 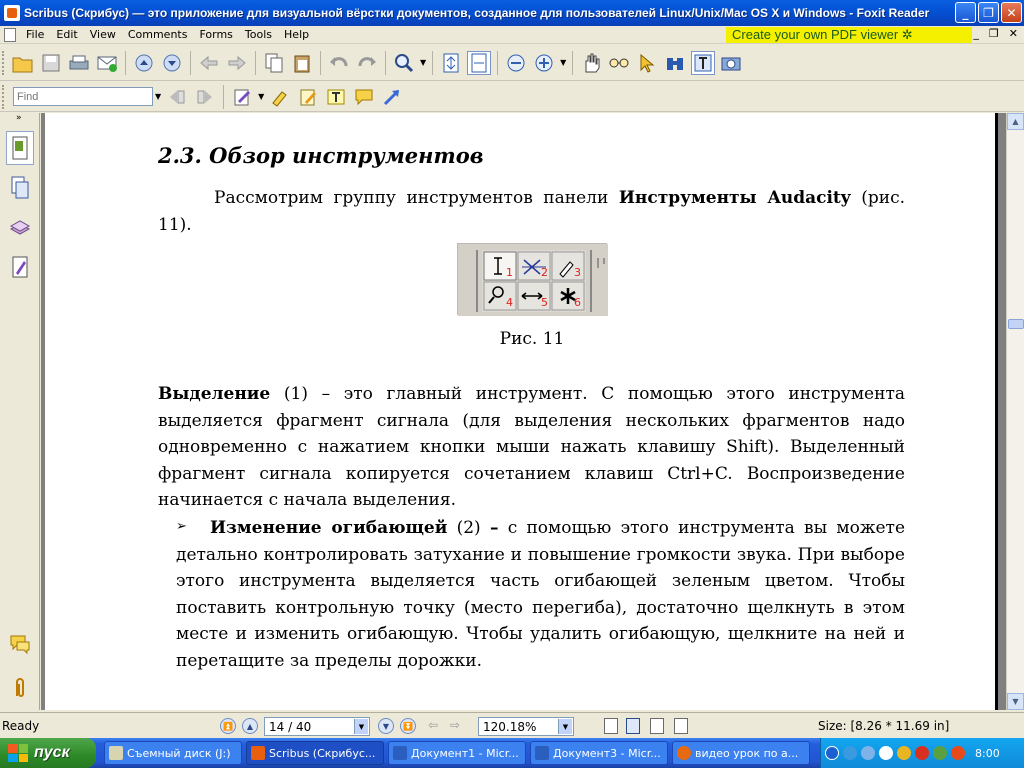 What do you see at coordinates (455, 725) in the screenshot?
I see `forward-view-icon: ⇨` at bounding box center [455, 725].